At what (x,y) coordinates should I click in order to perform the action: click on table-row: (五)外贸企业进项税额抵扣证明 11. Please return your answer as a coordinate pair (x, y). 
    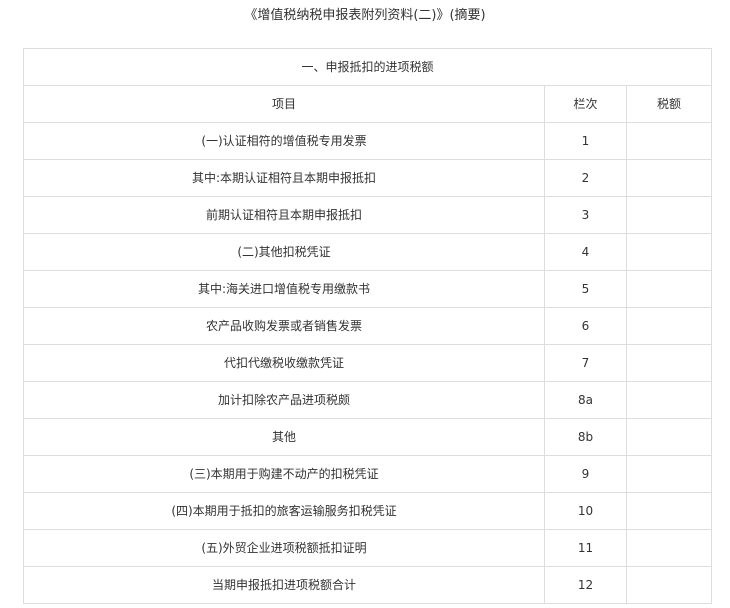
    Looking at the image, I should click on (368, 548).